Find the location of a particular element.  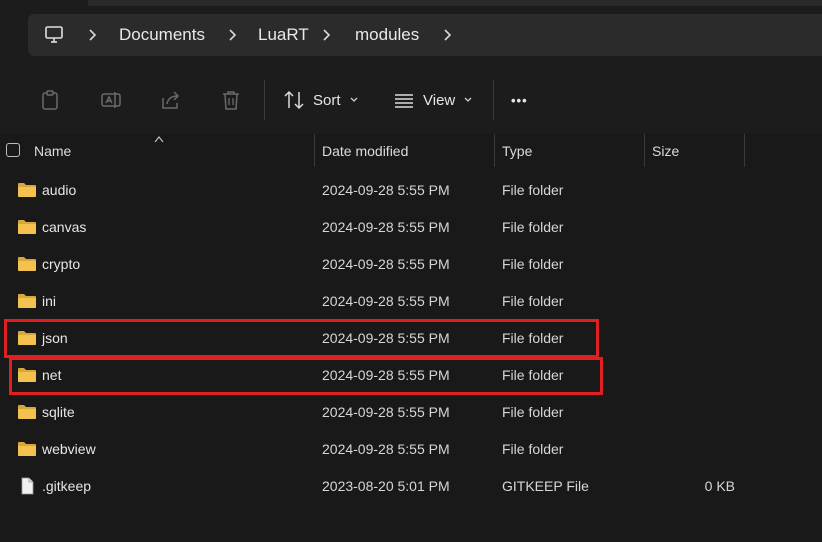

tab-strip is located at coordinates (455, 3).